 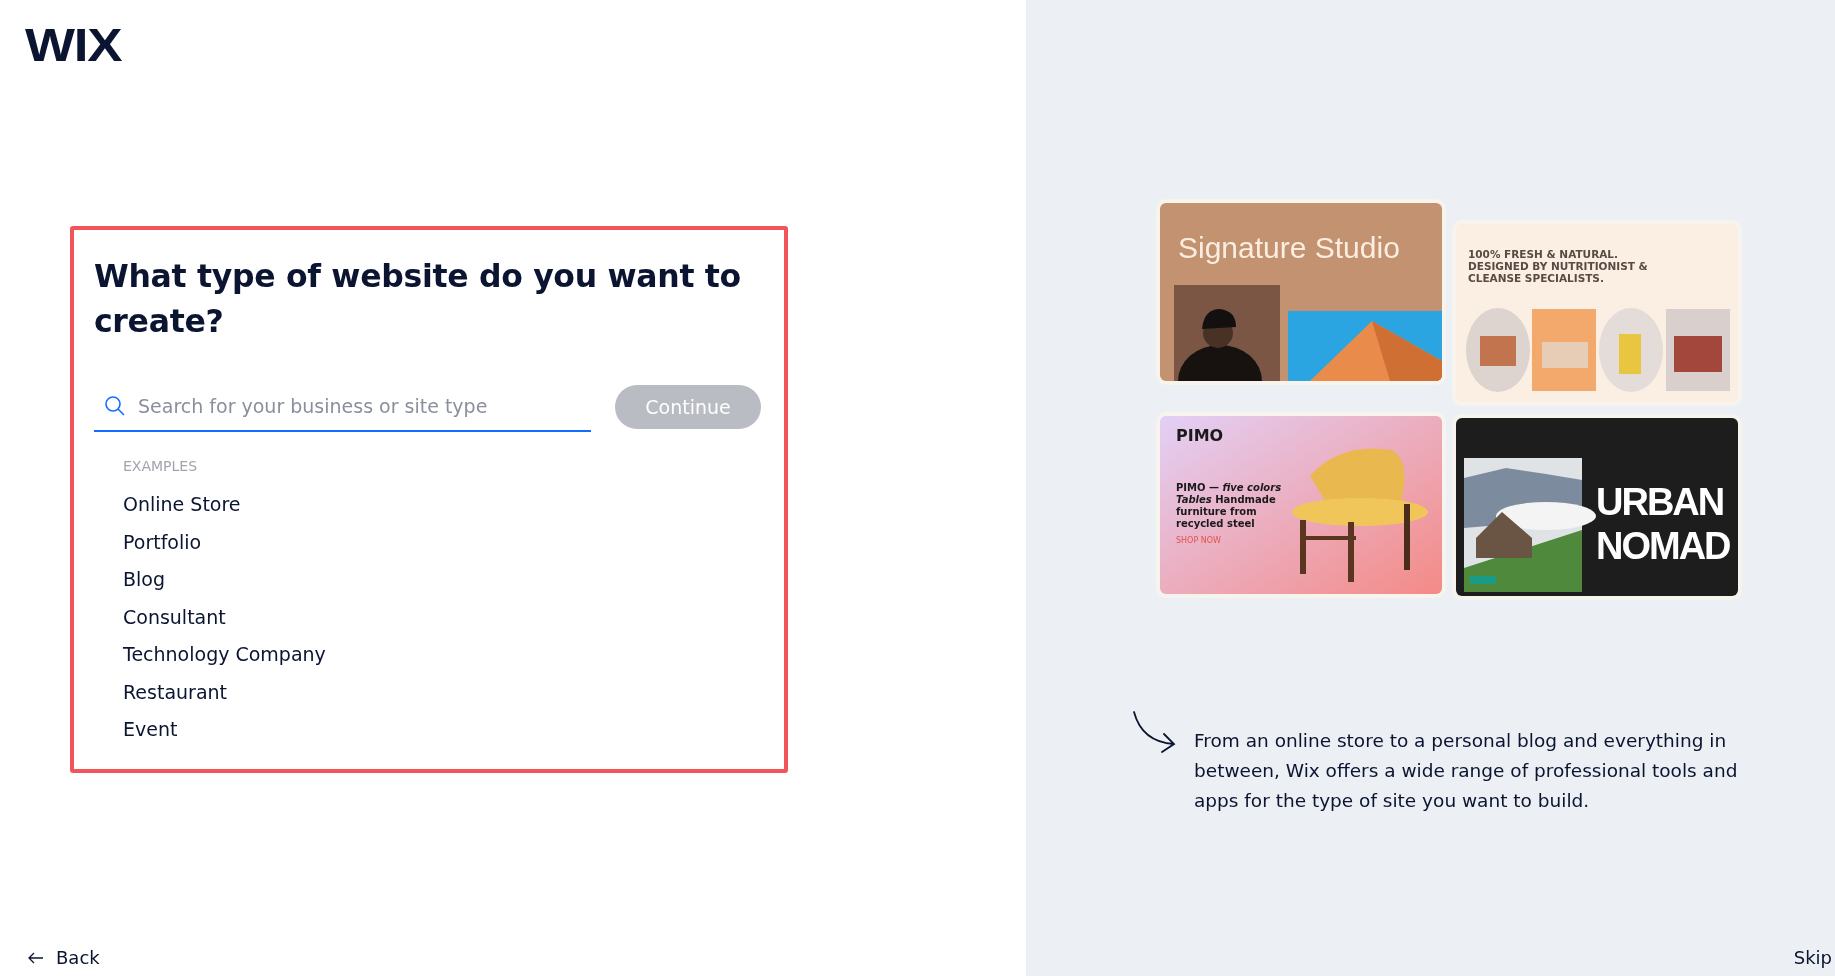 What do you see at coordinates (115, 406) in the screenshot?
I see `search-icon` at bounding box center [115, 406].